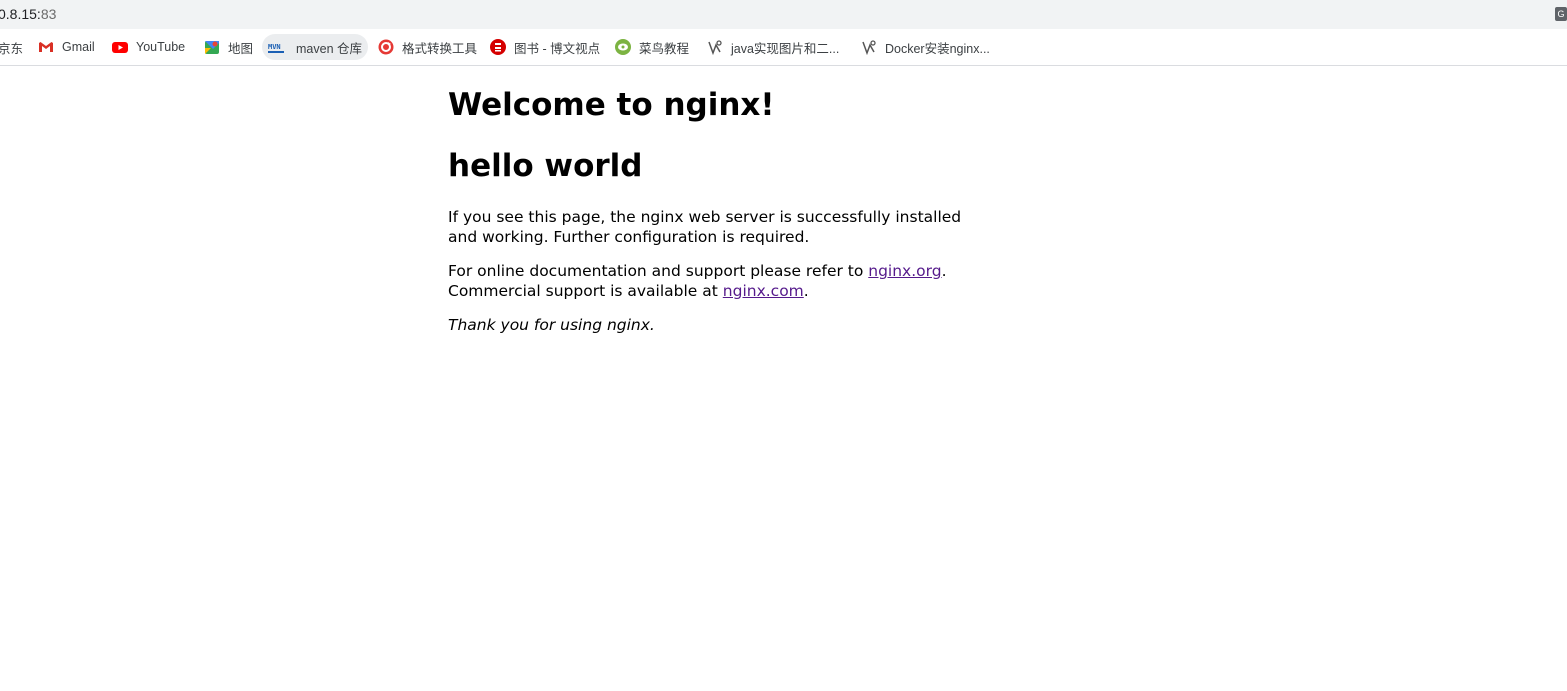 The image size is (1567, 691). Describe the element at coordinates (664, 48) in the screenshot. I see `bookmark-label: 菜鸟教程` at that location.